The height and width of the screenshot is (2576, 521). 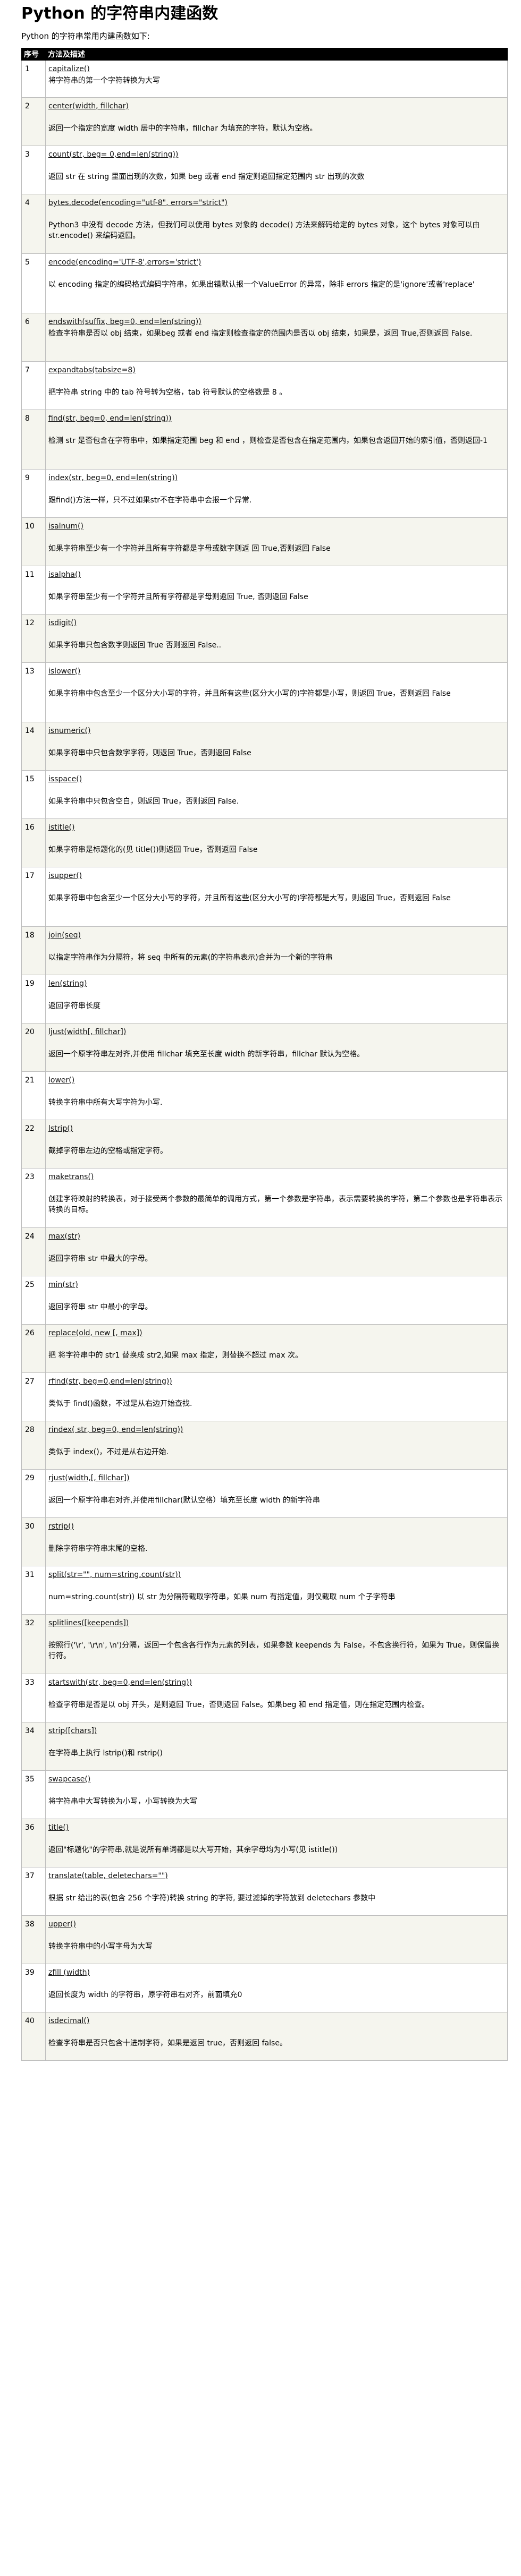 I want to click on row-number: 30, so click(x=34, y=1542).